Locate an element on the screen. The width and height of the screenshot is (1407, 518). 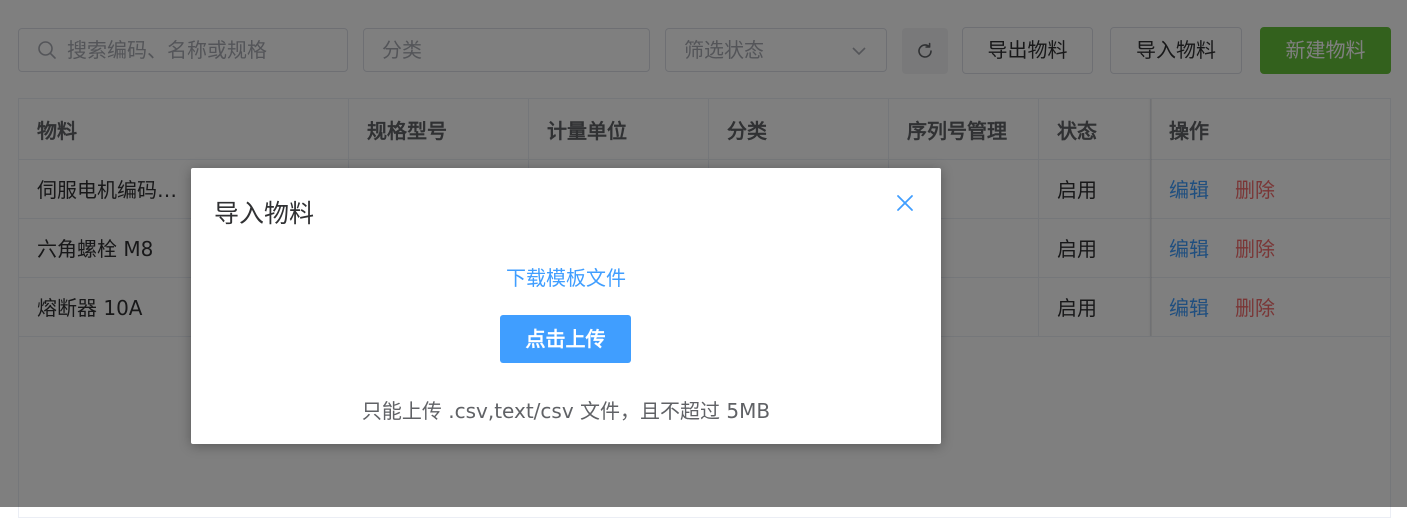
download-template-link: 下载模板文件 is located at coordinates (566, 276).